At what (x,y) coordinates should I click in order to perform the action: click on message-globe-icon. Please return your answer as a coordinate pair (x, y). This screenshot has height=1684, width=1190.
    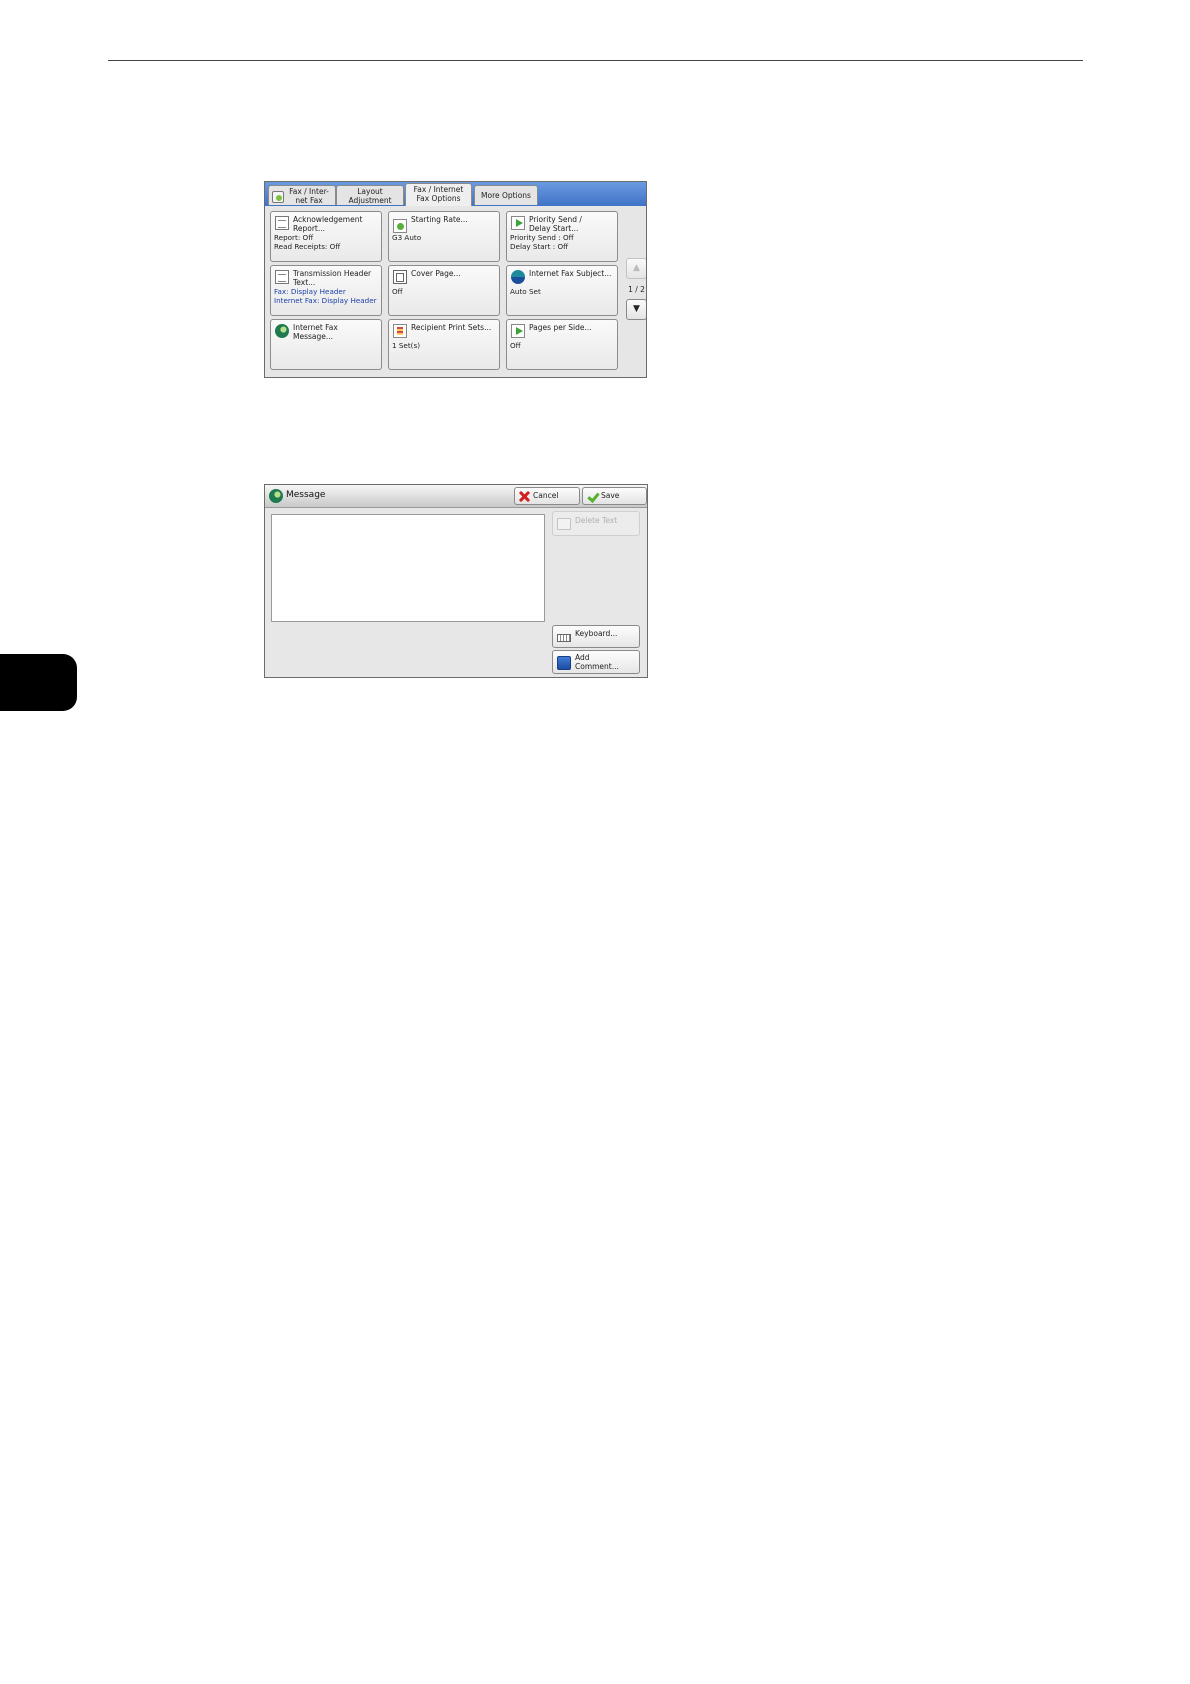
    Looking at the image, I should click on (282, 331).